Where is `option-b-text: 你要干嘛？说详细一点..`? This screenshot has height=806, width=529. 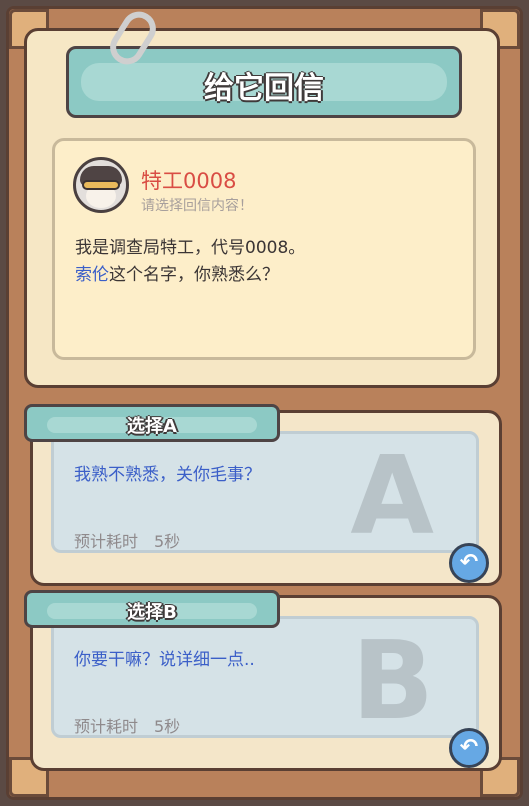
option-b-text: 你要干嘛？说详细一点.. is located at coordinates (164, 660).